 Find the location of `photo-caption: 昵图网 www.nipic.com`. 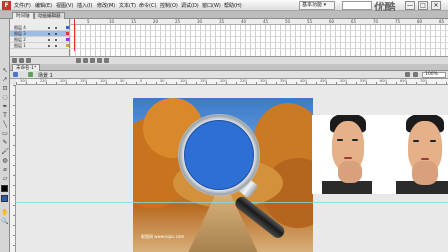

photo-caption: 昵图网 www.nipic.com is located at coordinates (163, 236).